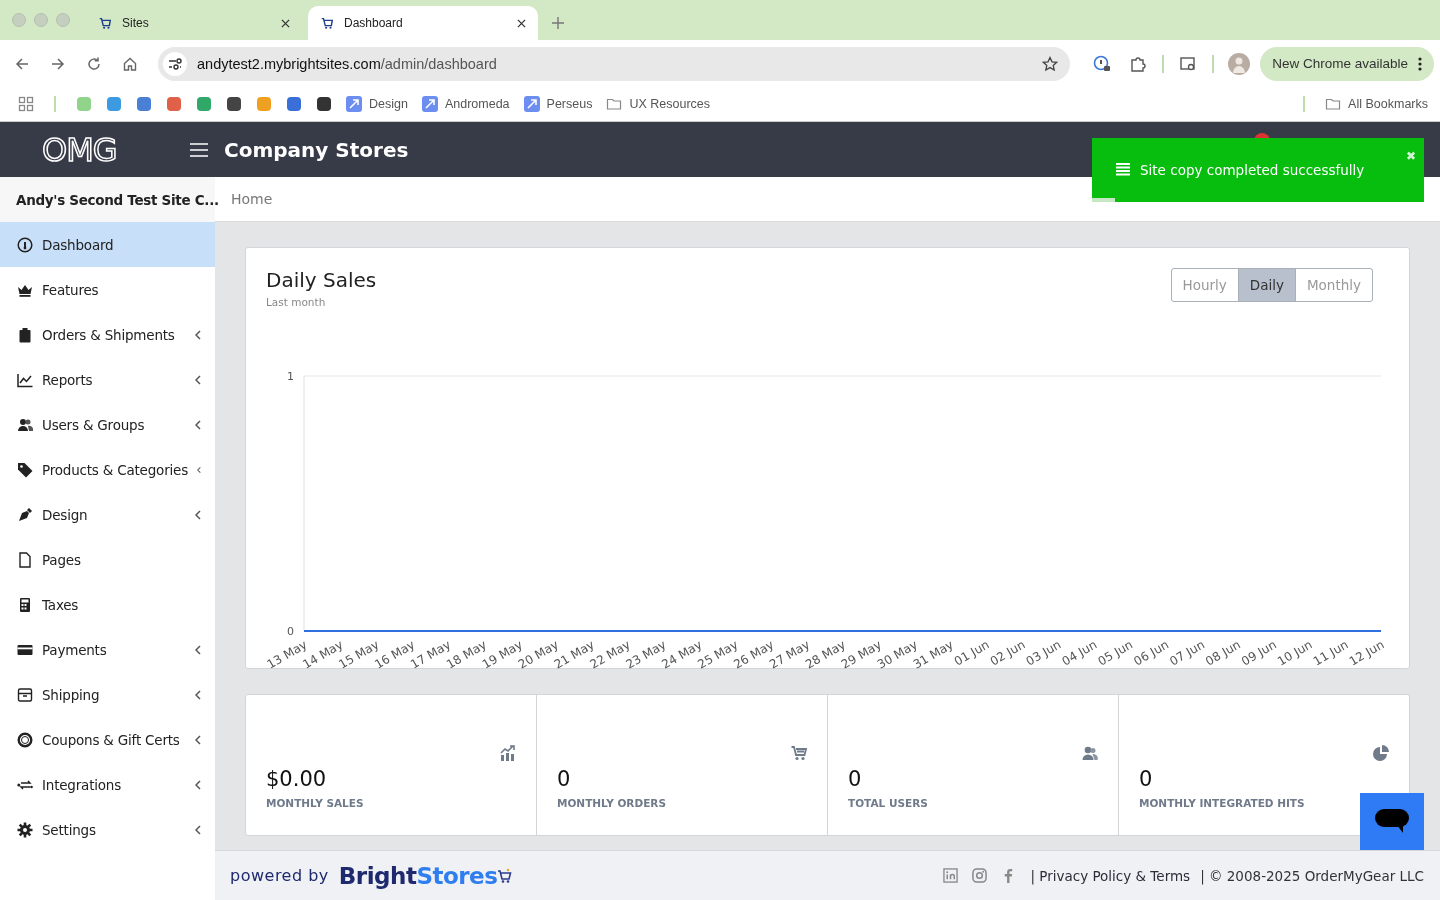 This screenshot has width=1440, height=900. Describe the element at coordinates (558, 104) in the screenshot. I see `bookmark: Perseus` at that location.